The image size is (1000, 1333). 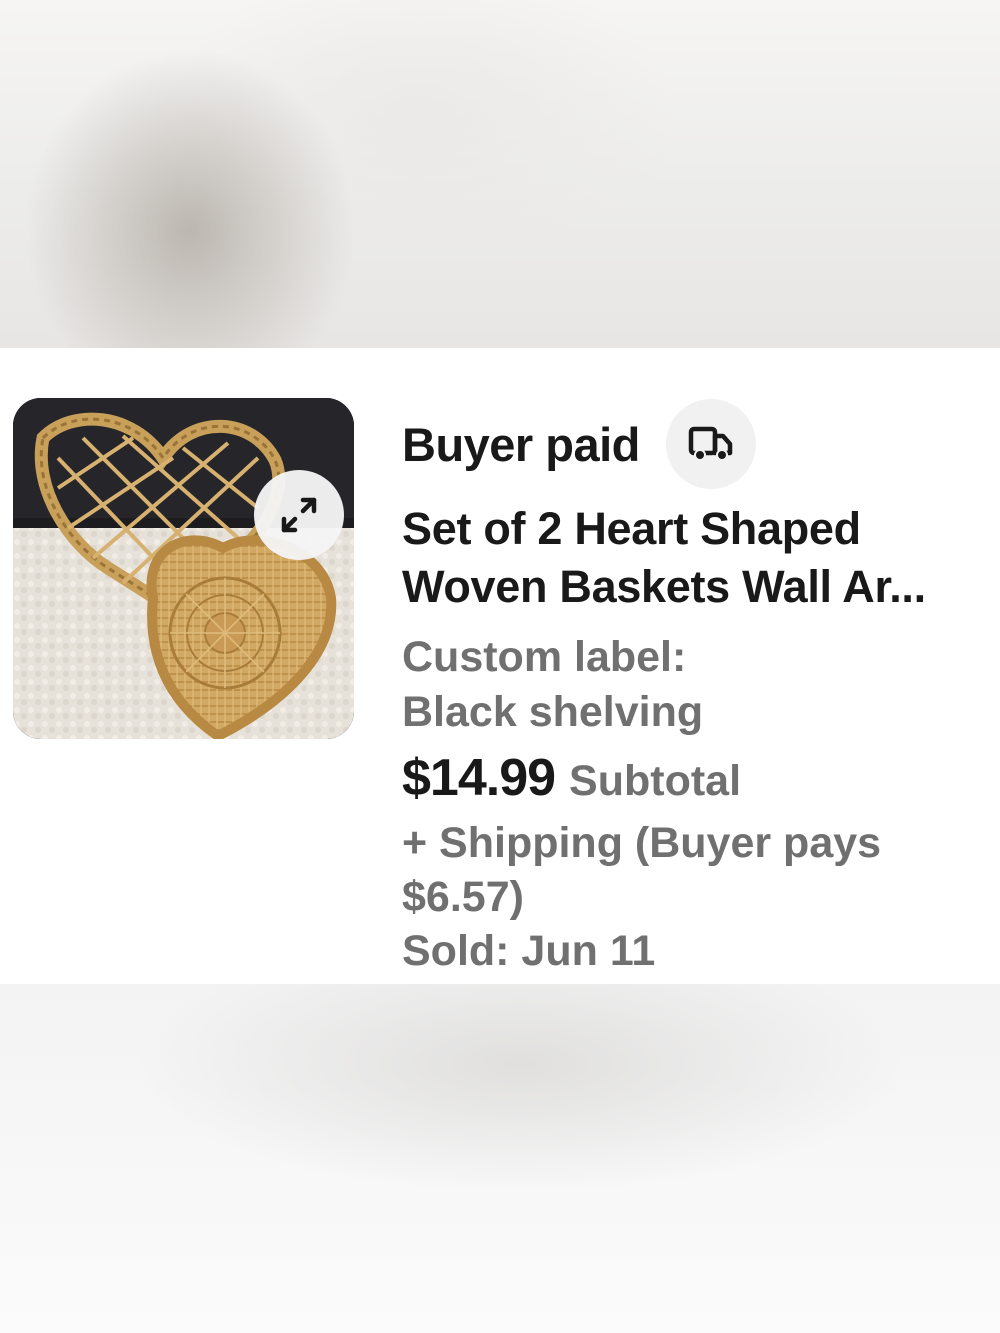 What do you see at coordinates (642, 843) in the screenshot?
I see `shipping-line-1: + Shipping (Buyer pays` at bounding box center [642, 843].